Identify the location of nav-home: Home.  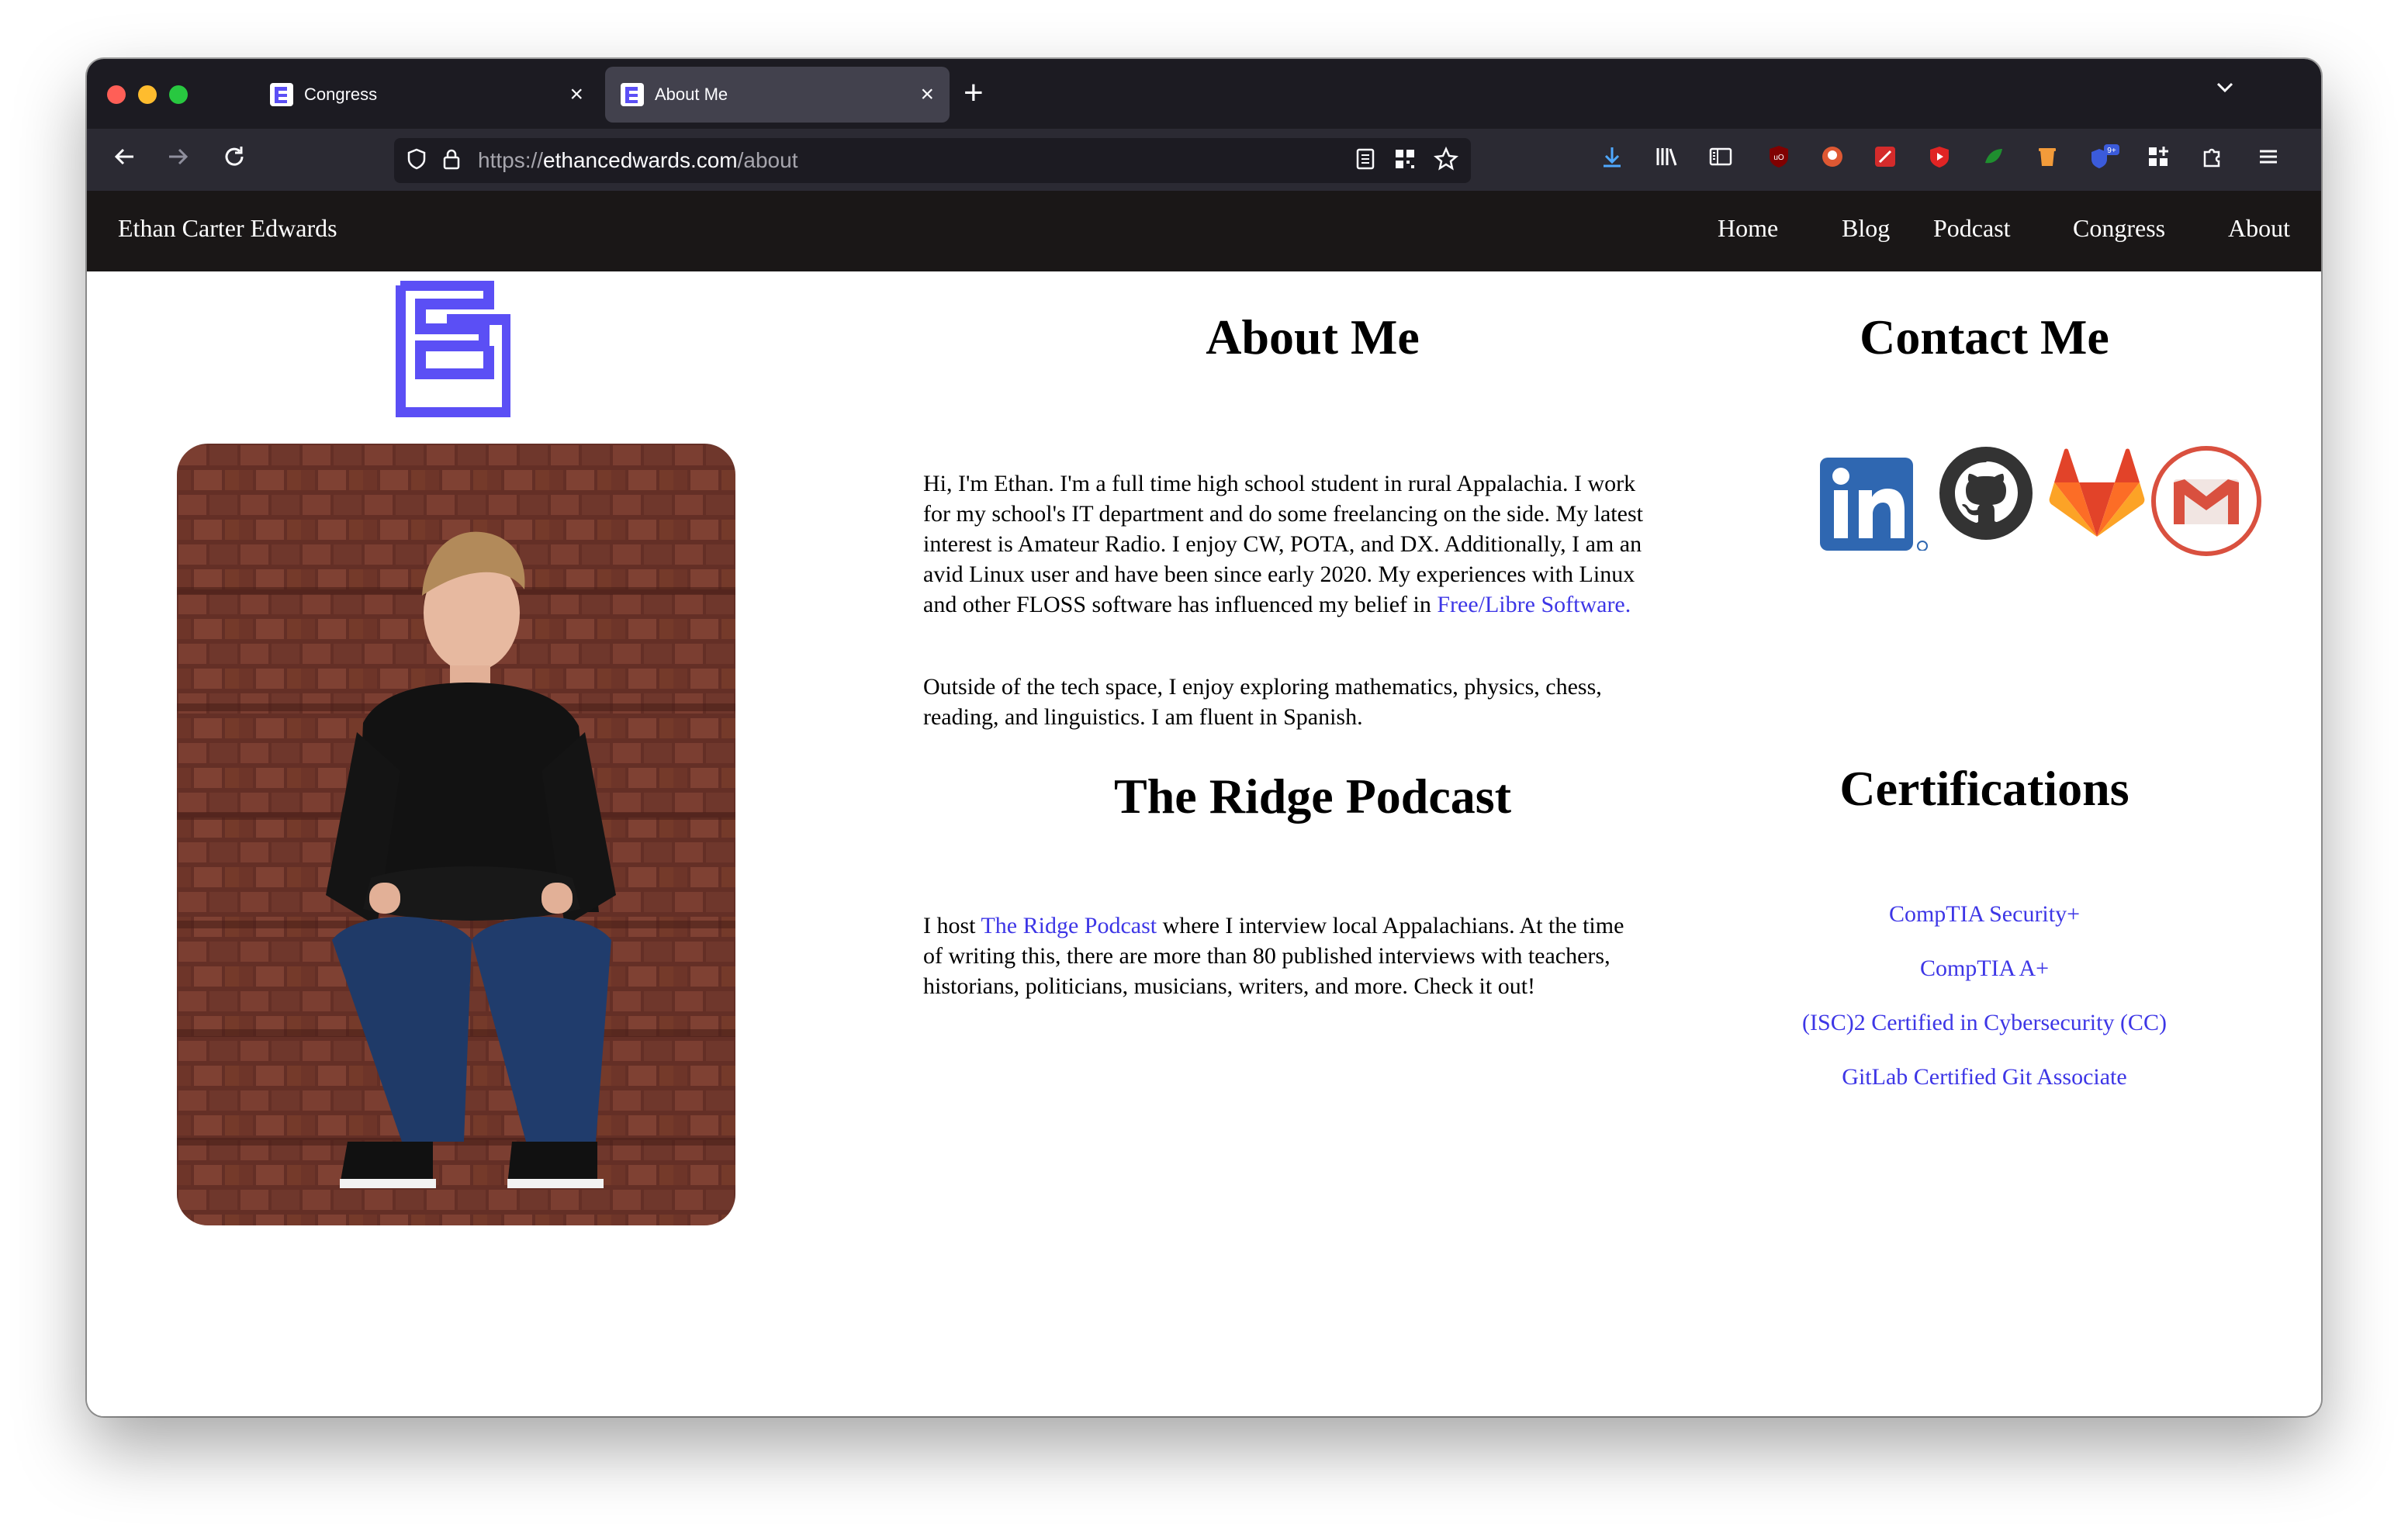
(1748, 228).